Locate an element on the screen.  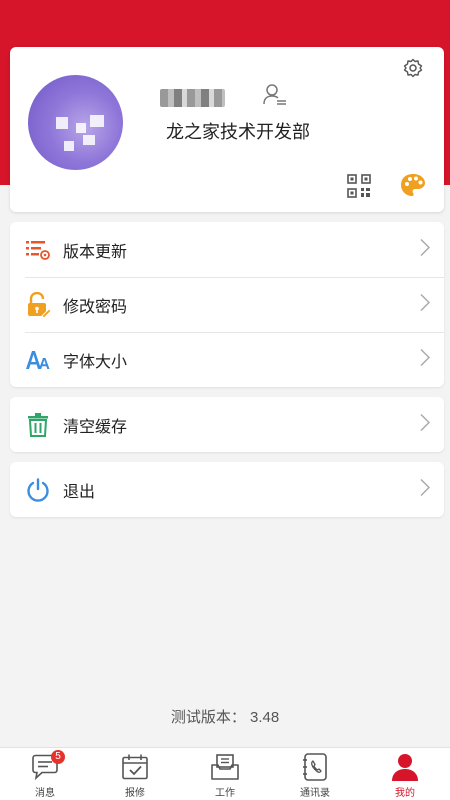
lock-edit-icon is located at coordinates (38, 304).